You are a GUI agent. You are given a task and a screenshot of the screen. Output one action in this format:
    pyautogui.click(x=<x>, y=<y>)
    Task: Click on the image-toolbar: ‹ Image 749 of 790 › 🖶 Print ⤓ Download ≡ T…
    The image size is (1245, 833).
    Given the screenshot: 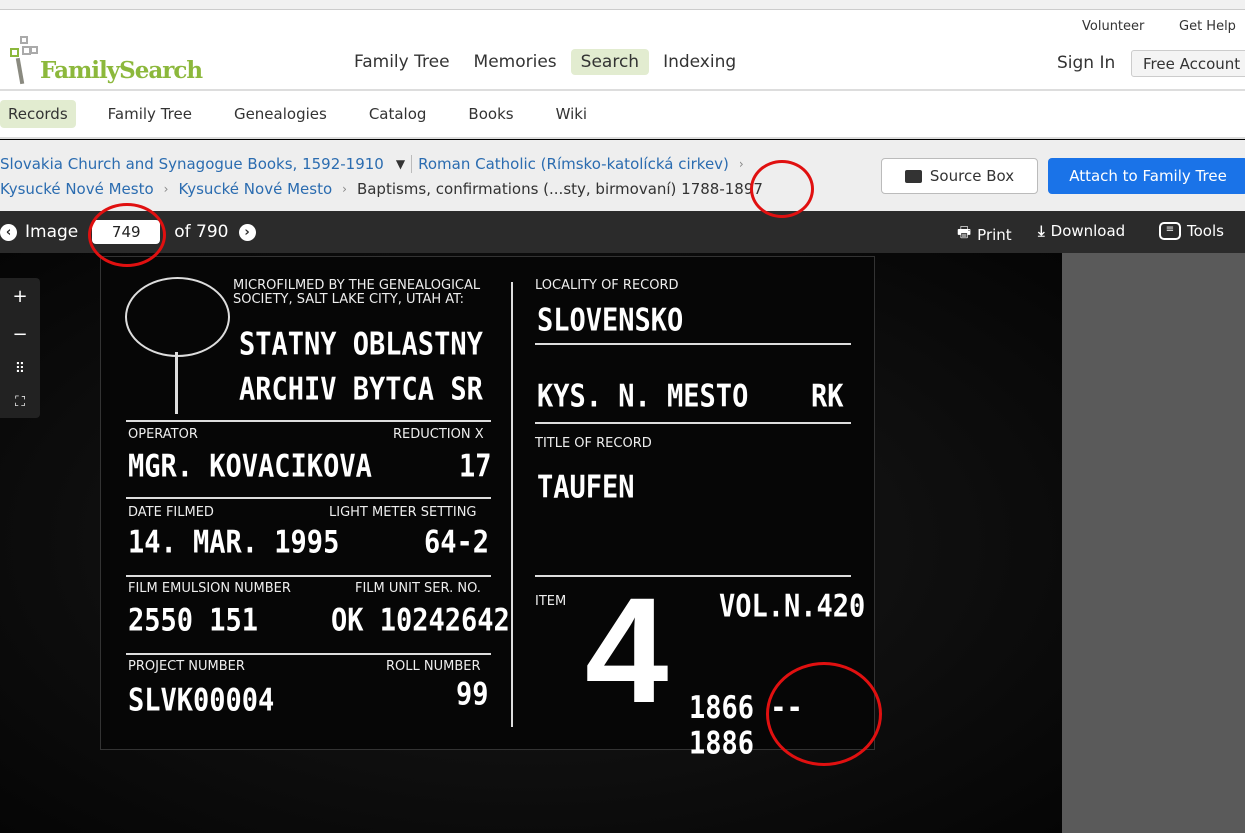 What is the action you would take?
    pyautogui.click(x=622, y=232)
    